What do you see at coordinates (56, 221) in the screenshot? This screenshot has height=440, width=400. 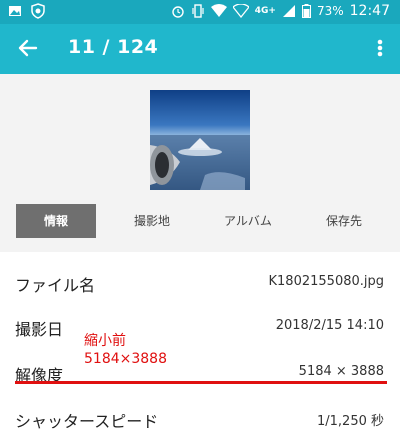 I see `tab-info: 情報` at bounding box center [56, 221].